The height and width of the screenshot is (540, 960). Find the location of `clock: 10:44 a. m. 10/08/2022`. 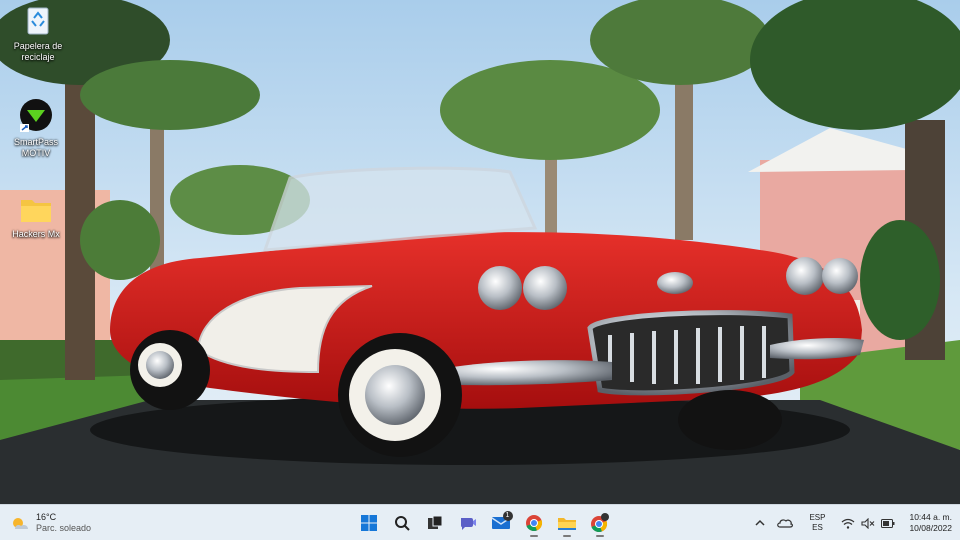

clock: 10:44 a. m. 10/08/2022 is located at coordinates (930, 523).